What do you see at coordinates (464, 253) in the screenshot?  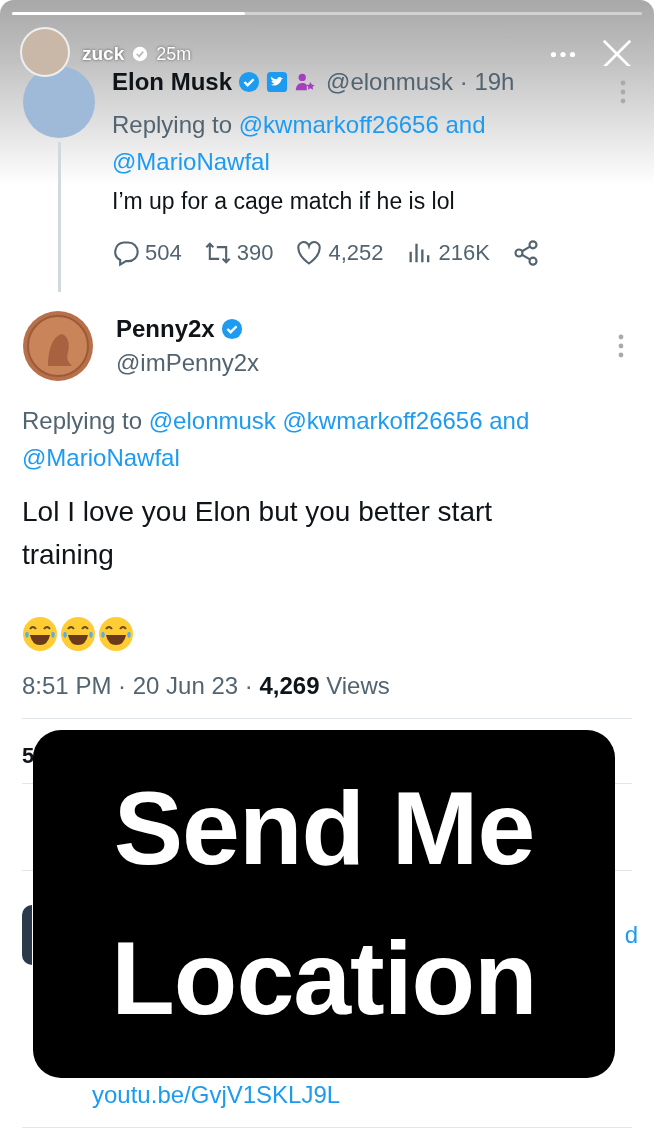 I see `action-count: 216K` at bounding box center [464, 253].